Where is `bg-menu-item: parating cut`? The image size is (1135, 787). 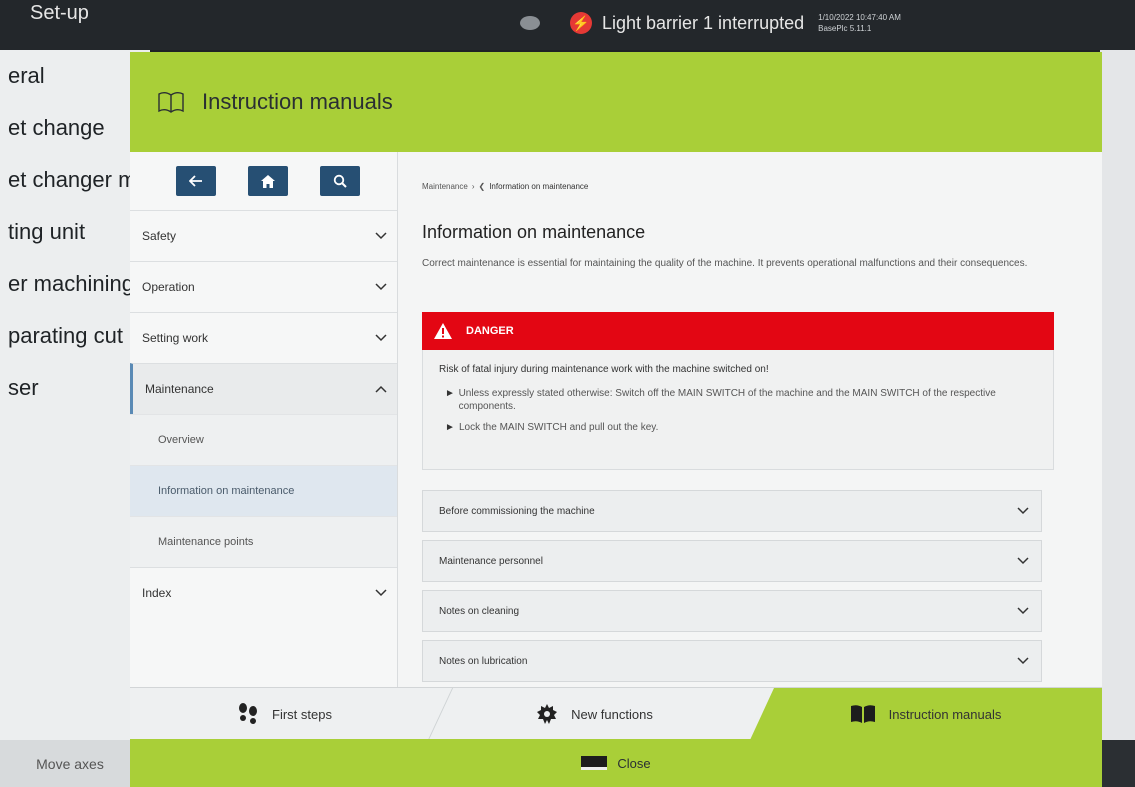 bg-menu-item: parating cut is located at coordinates (75, 336).